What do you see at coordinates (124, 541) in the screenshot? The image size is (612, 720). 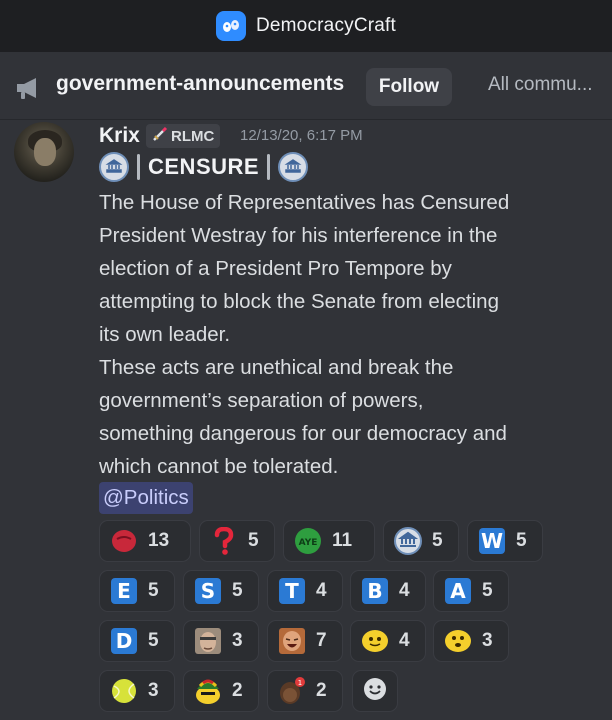 I see `red-blob-emoji` at bounding box center [124, 541].